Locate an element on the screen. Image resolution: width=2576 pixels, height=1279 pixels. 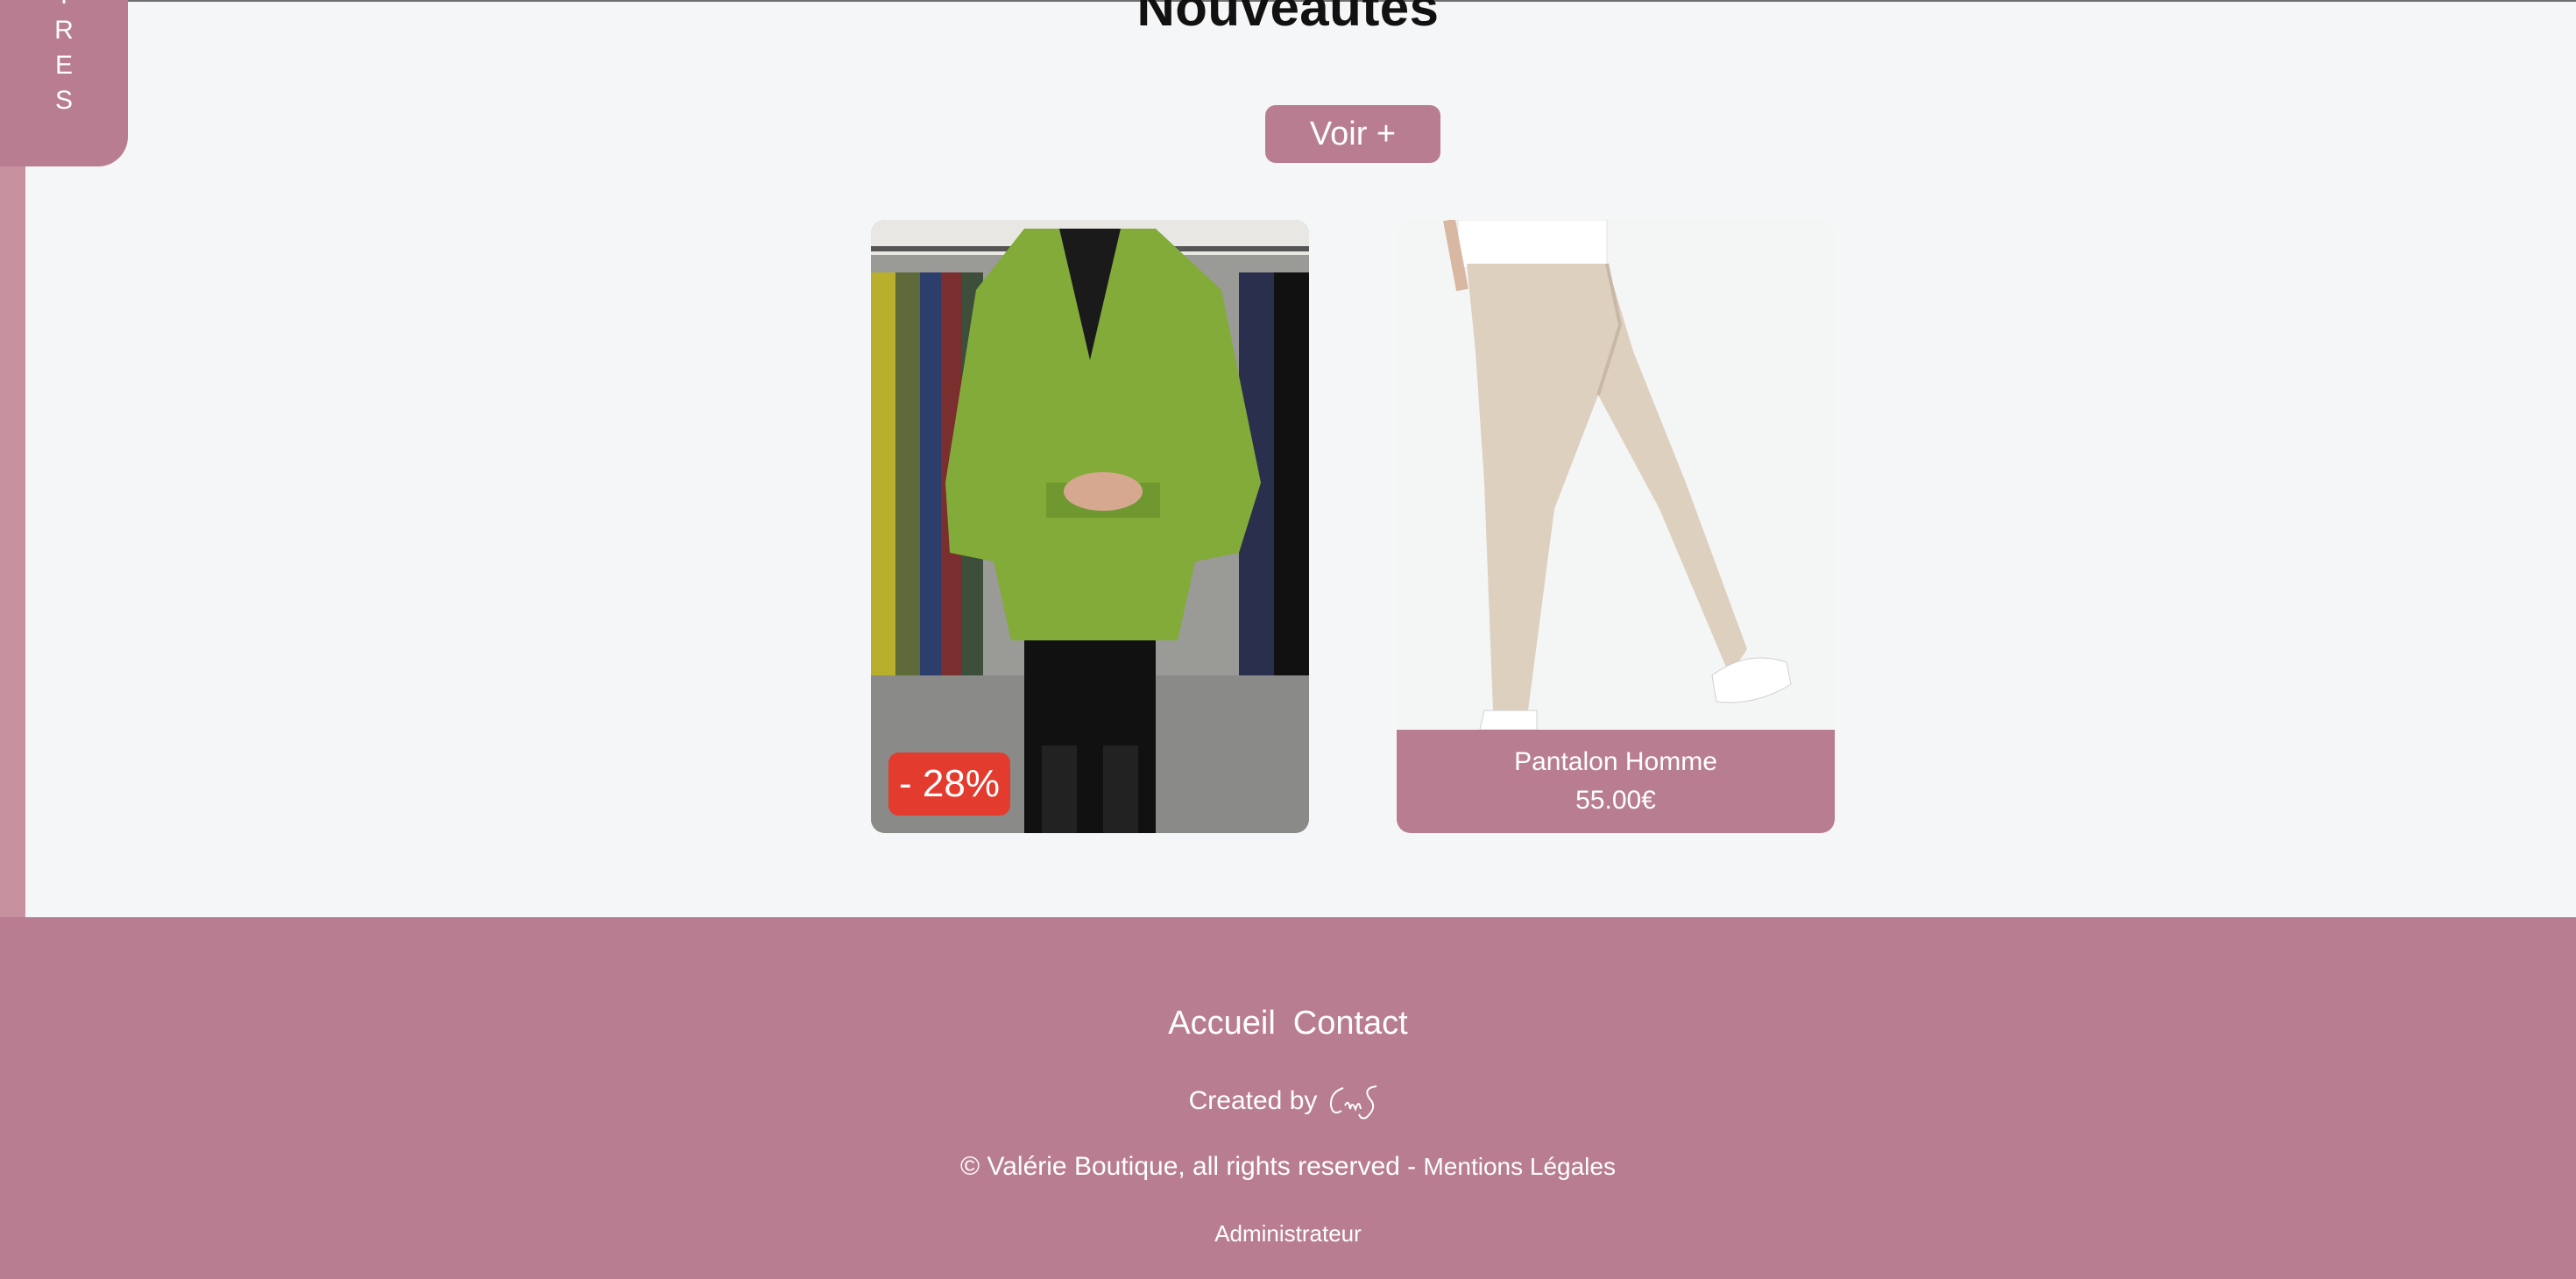
product-card: - 28% is located at coordinates (1090, 526).